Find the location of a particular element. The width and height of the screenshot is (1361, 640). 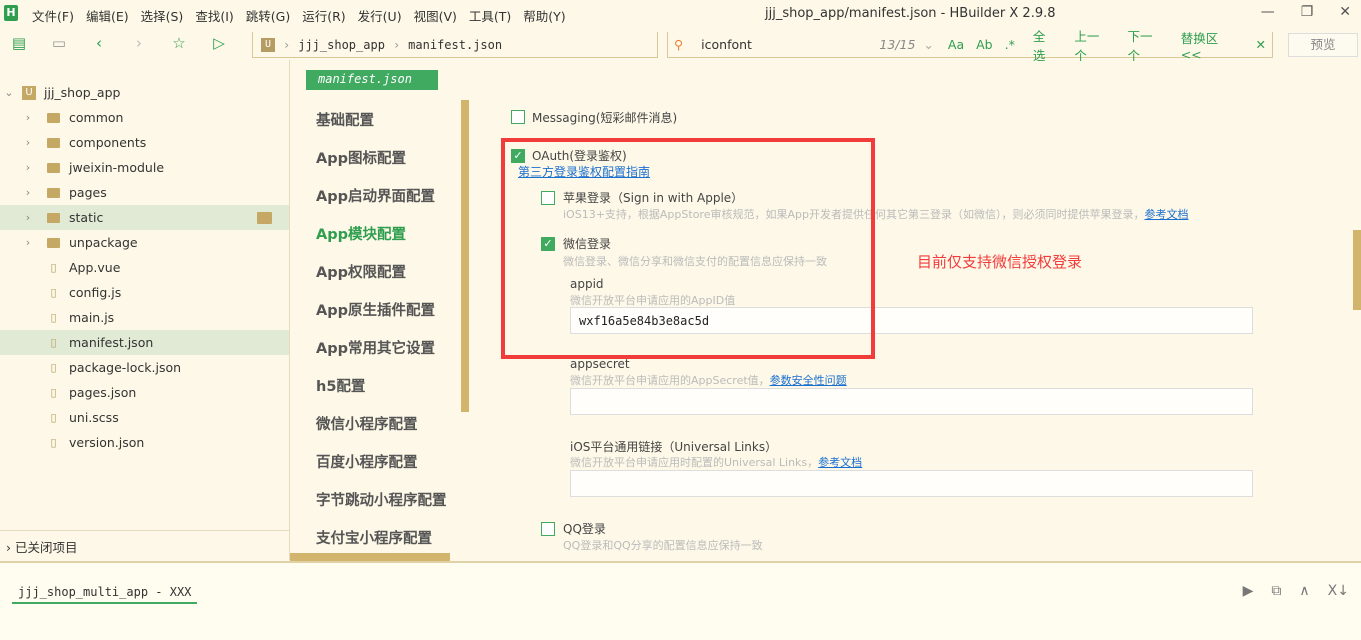

universal-links-input is located at coordinates (911, 483).